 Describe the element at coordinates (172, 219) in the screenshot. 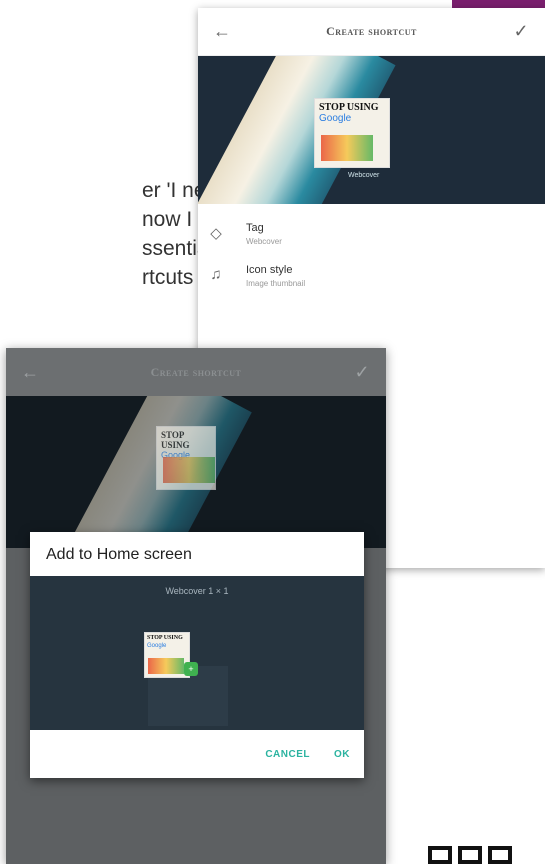

I see `article-line: now I can't` at that location.